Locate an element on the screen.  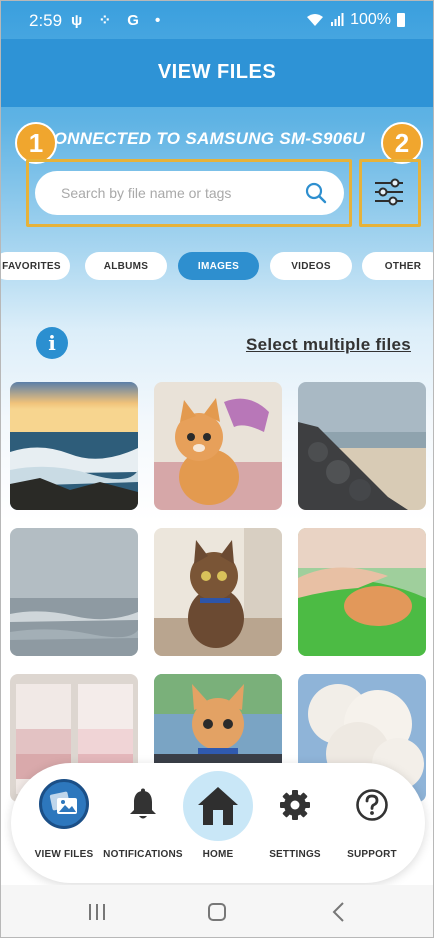
help-icon is located at coordinates (372, 805).